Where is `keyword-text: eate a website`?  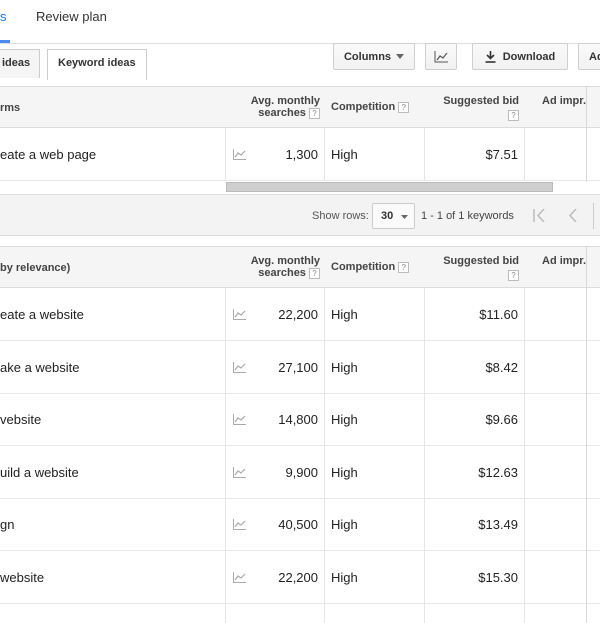 keyword-text: eate a website is located at coordinates (42, 314).